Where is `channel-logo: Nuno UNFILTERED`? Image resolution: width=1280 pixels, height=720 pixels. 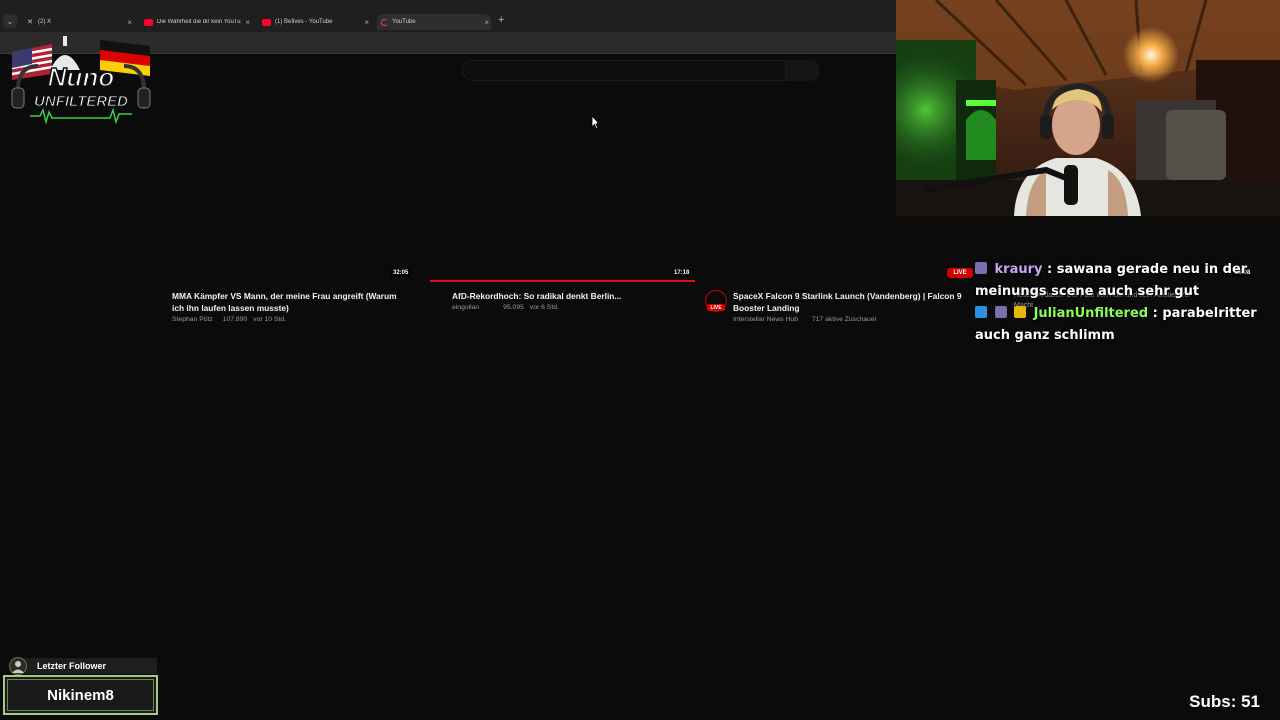 channel-logo: Nuno UNFILTERED is located at coordinates (81, 77).